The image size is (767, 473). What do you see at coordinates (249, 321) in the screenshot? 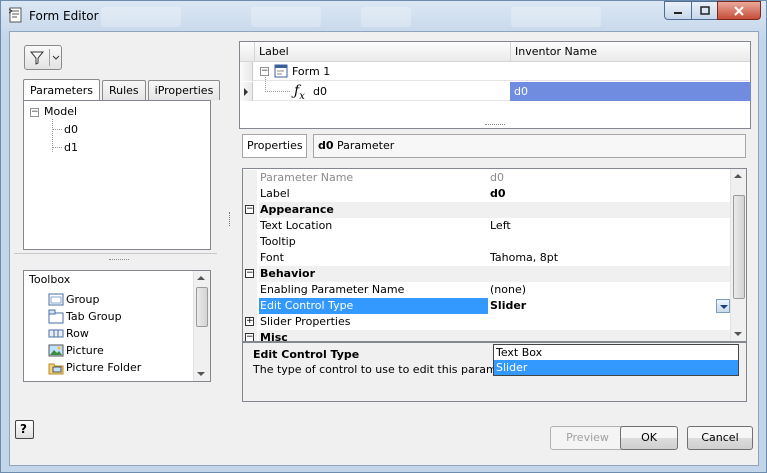
I see `expand-icon: +` at bounding box center [249, 321].